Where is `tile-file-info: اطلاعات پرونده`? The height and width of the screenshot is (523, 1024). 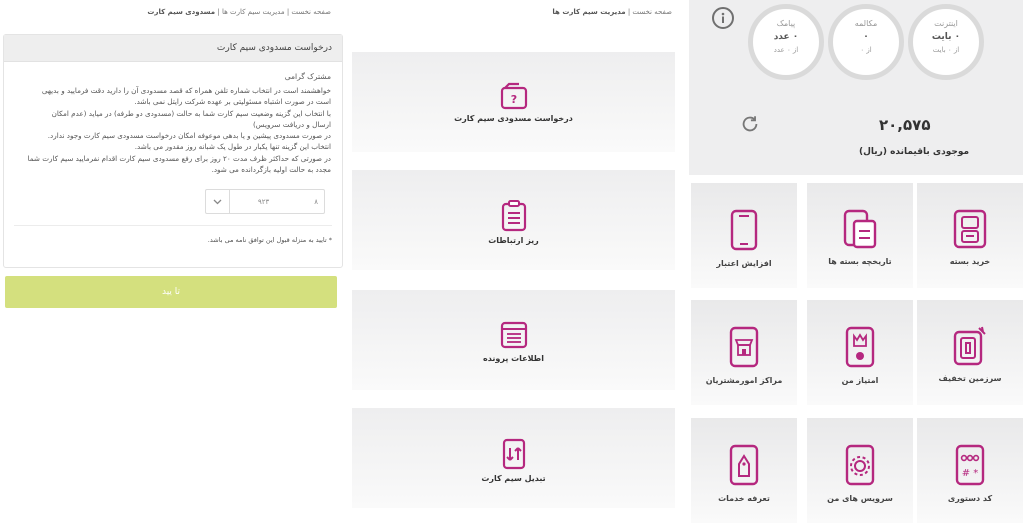
tile-file-info: اطلاعات پرونده is located at coordinates (513, 340).